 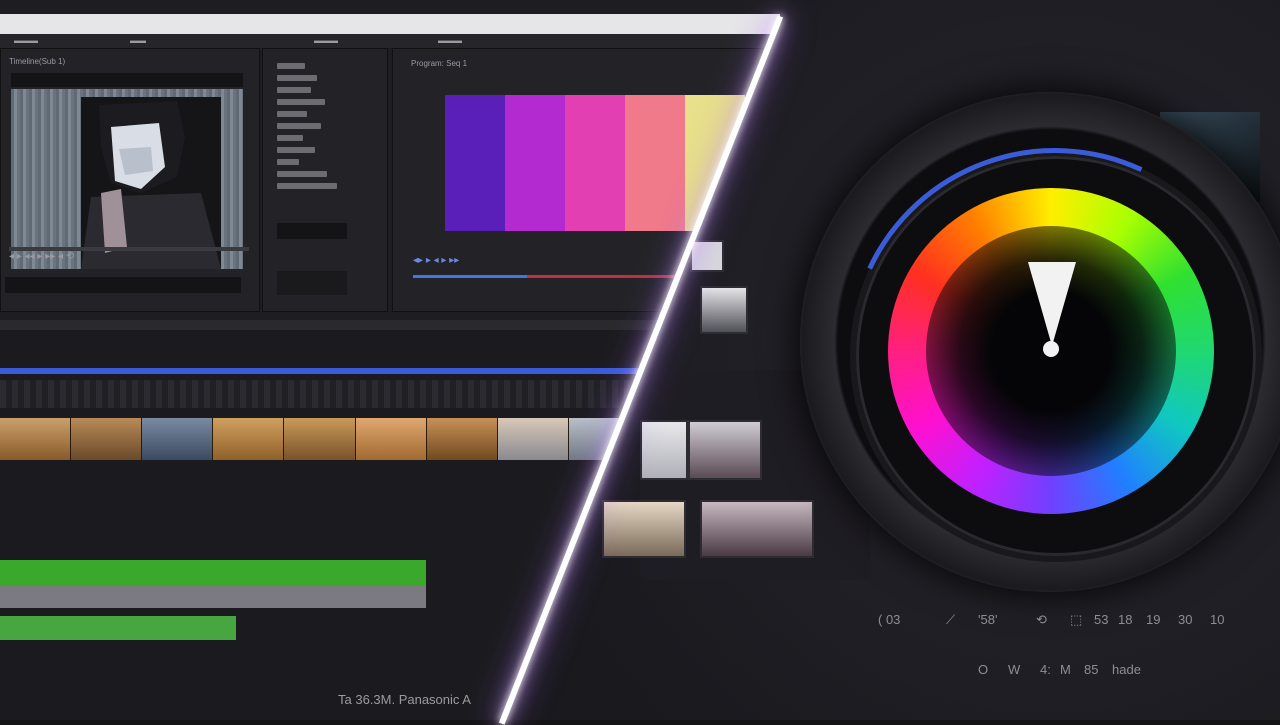 I want to click on source-tab-strip, so click(x=127, y=80).